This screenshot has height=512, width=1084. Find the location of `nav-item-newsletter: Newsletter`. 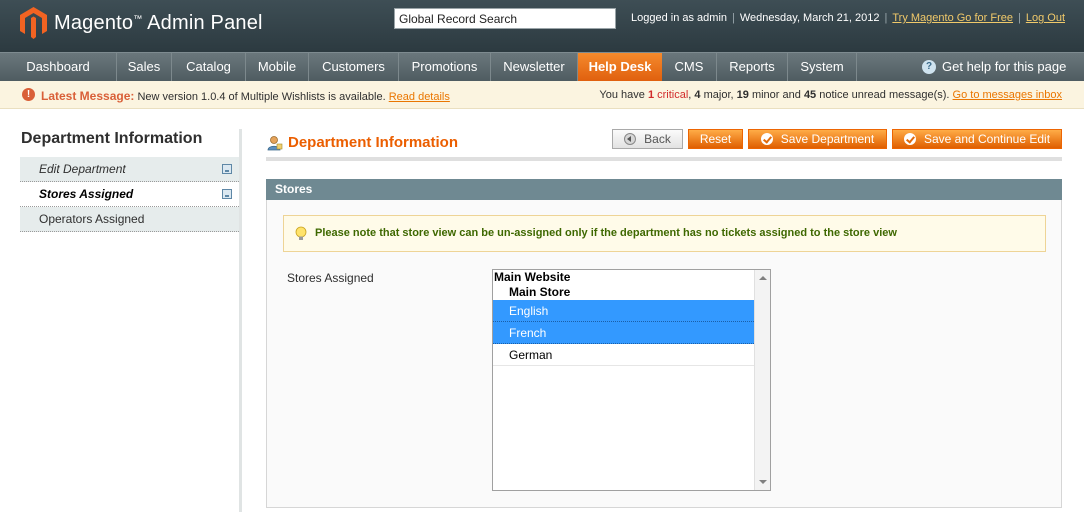

nav-item-newsletter: Newsletter is located at coordinates (534, 67).